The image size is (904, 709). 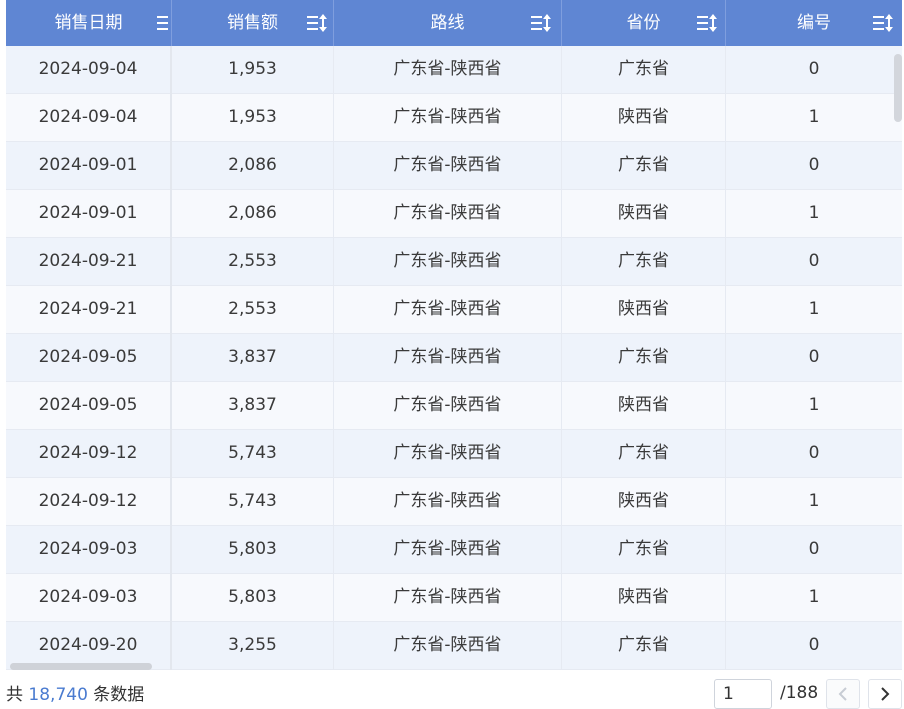 I want to click on column-header-label: 销售日期, so click(x=88, y=23).